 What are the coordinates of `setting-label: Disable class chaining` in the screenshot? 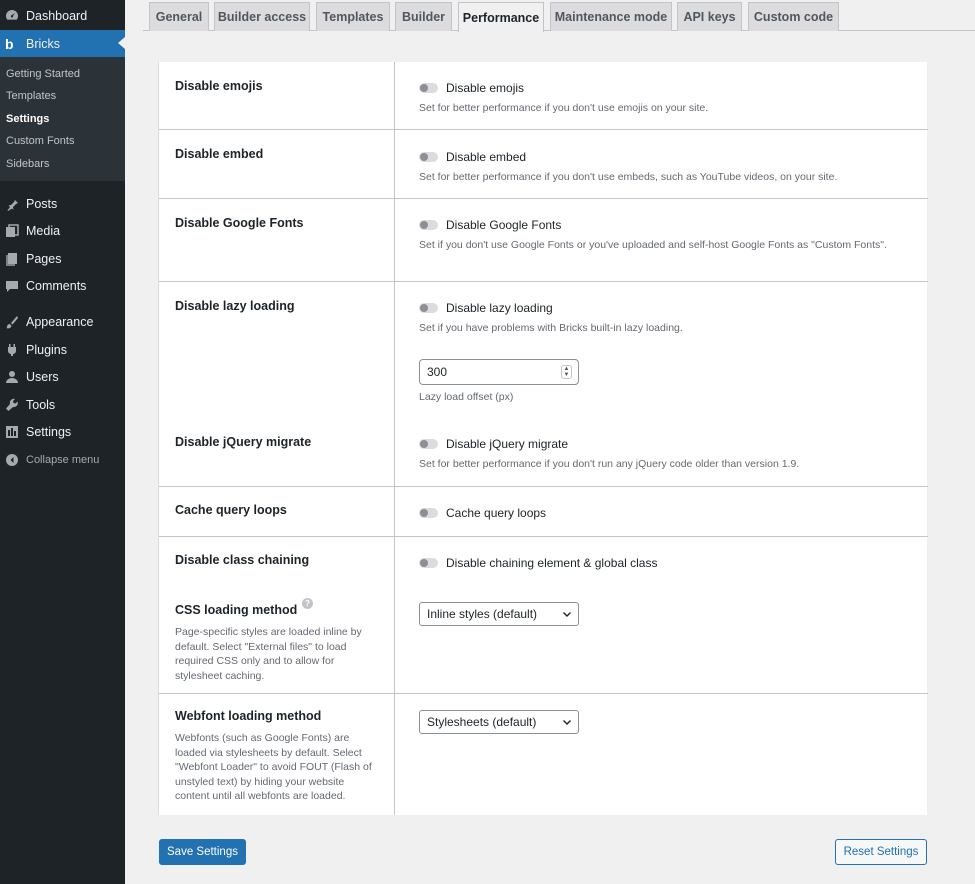 It's located at (242, 560).